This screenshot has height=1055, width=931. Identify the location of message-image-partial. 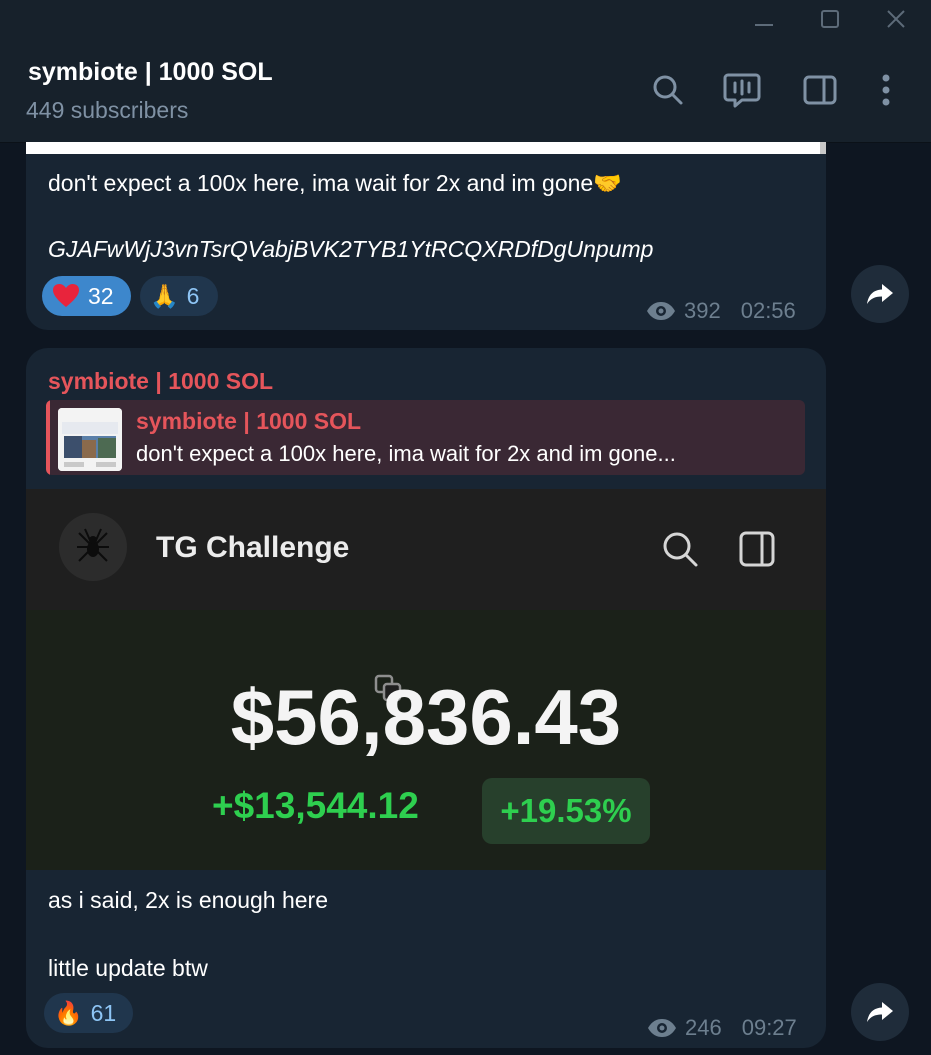
(426, 148).